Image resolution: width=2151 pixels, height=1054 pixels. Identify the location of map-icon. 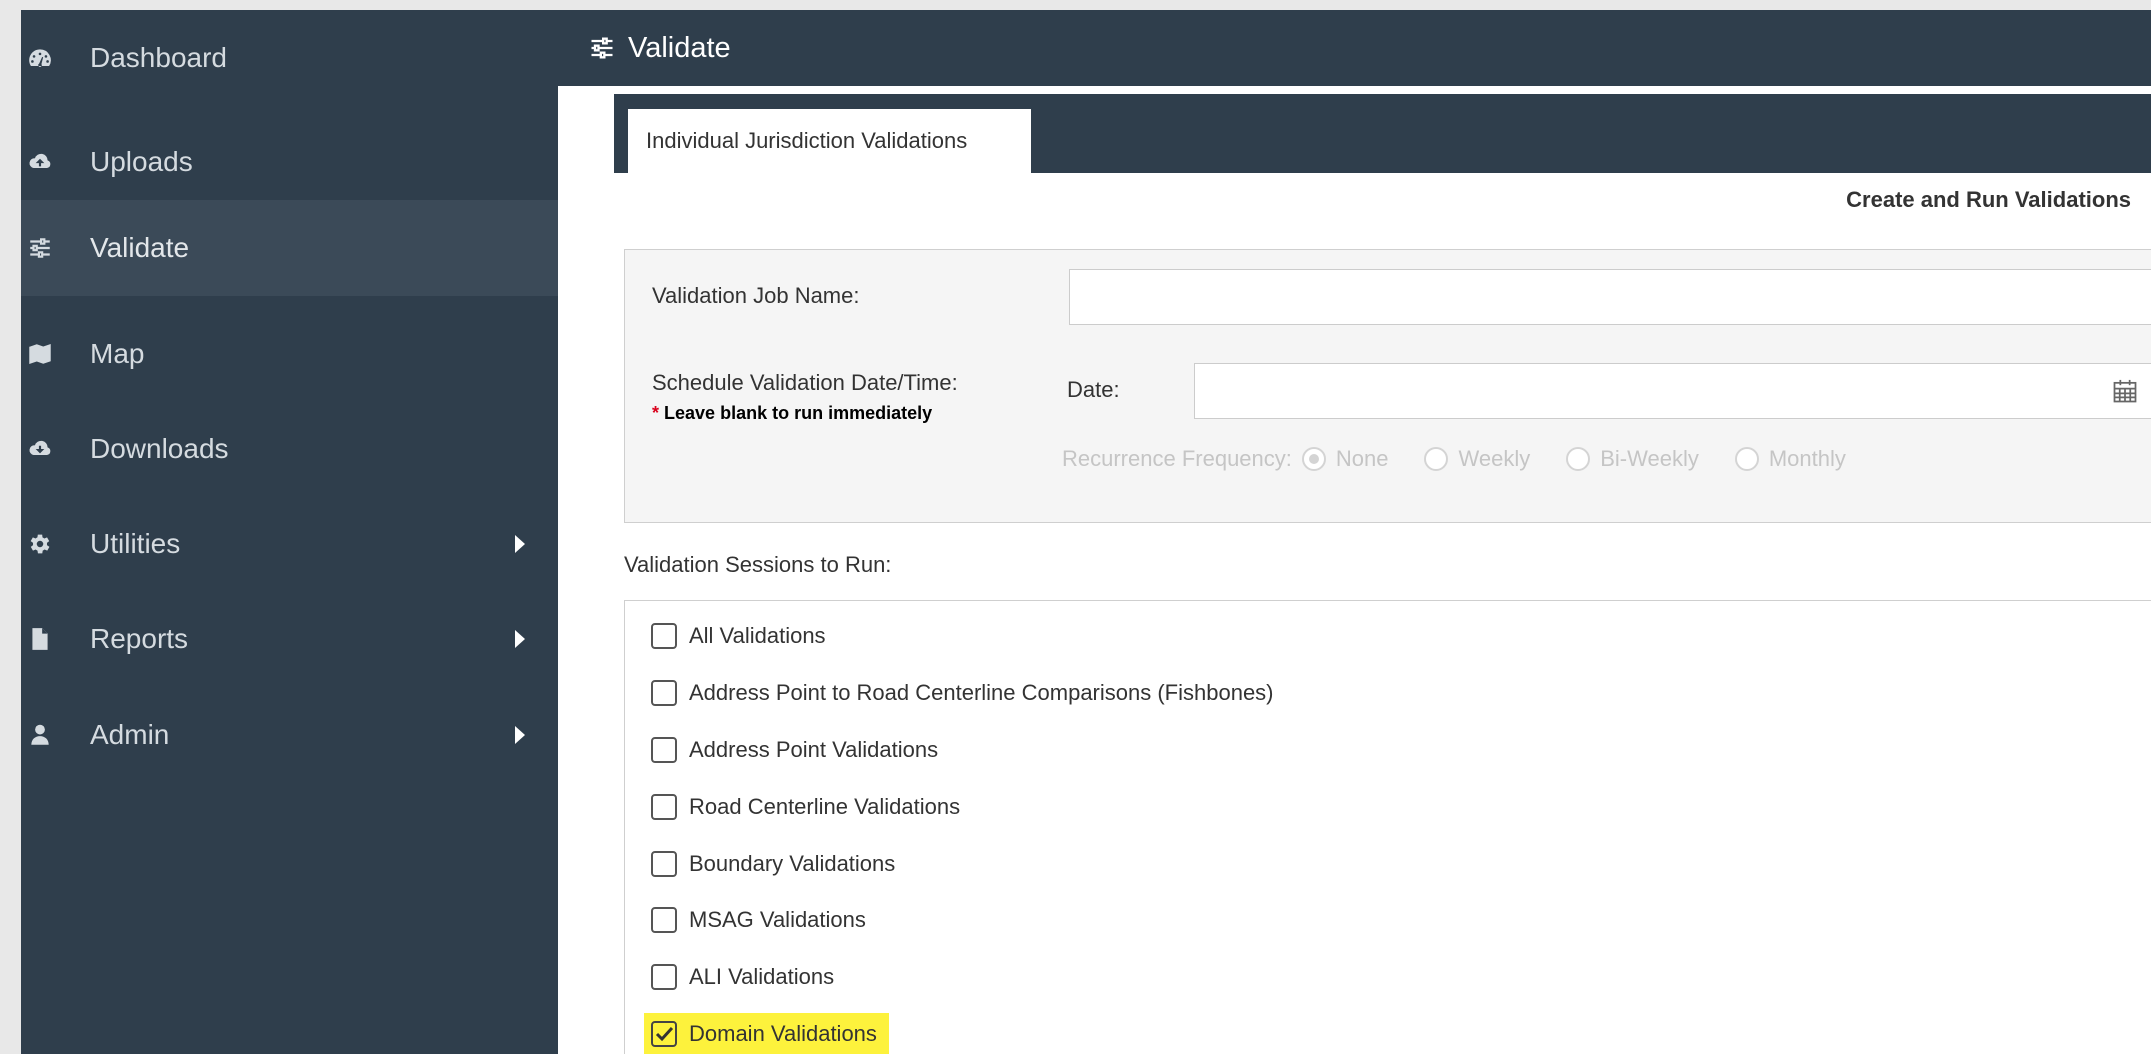
(40, 354).